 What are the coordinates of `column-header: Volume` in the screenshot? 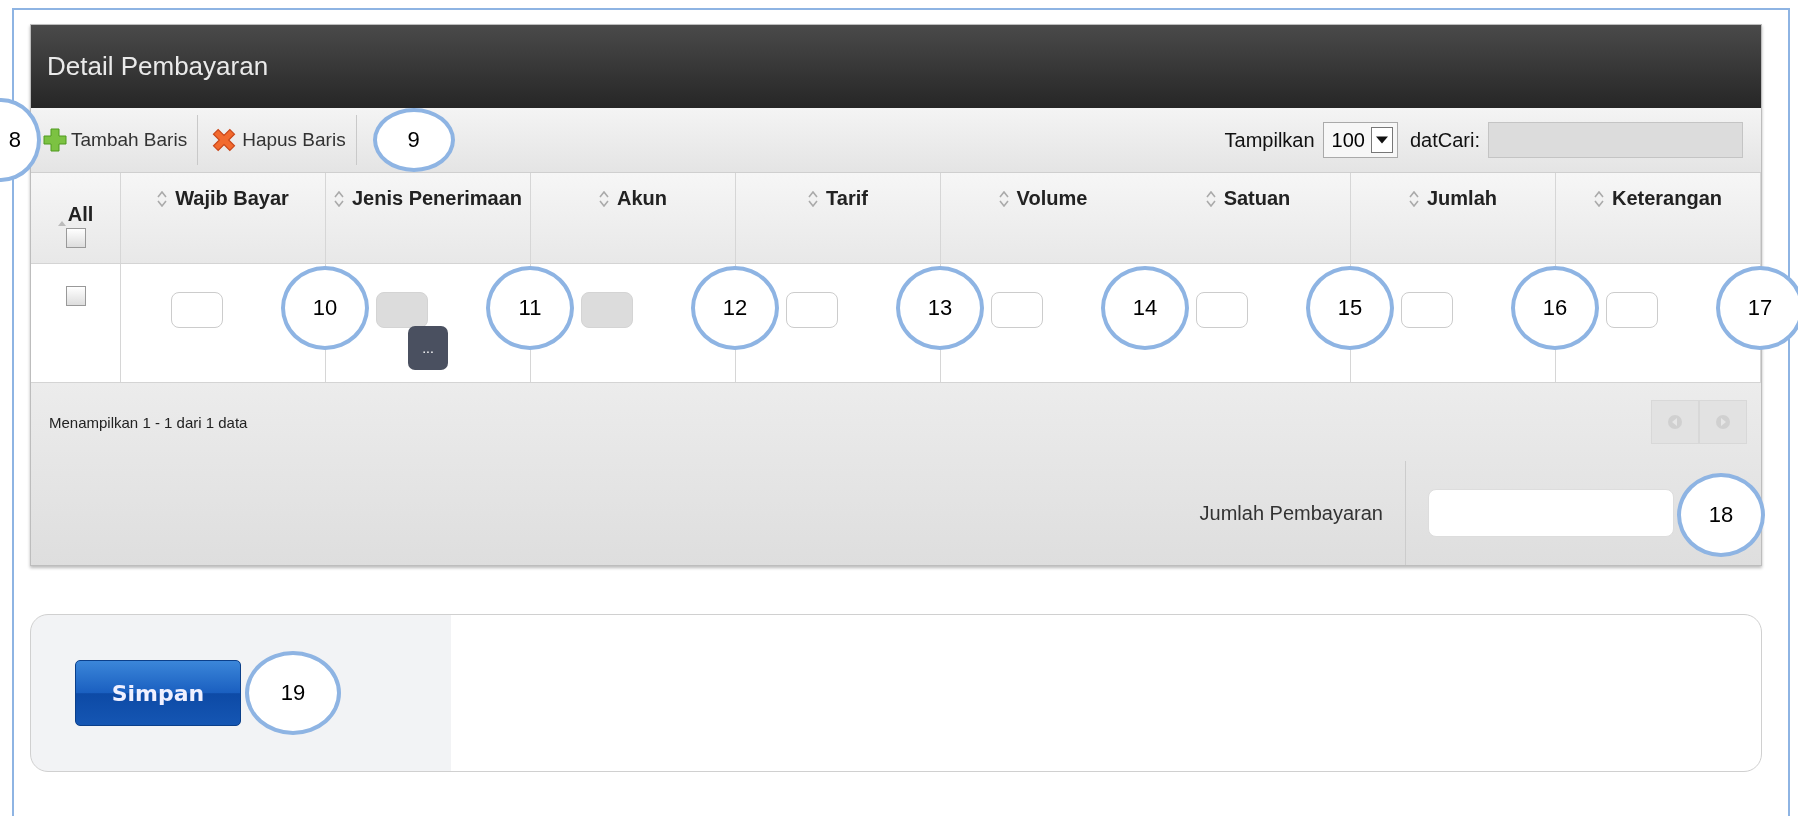 It's located at (1043, 218).